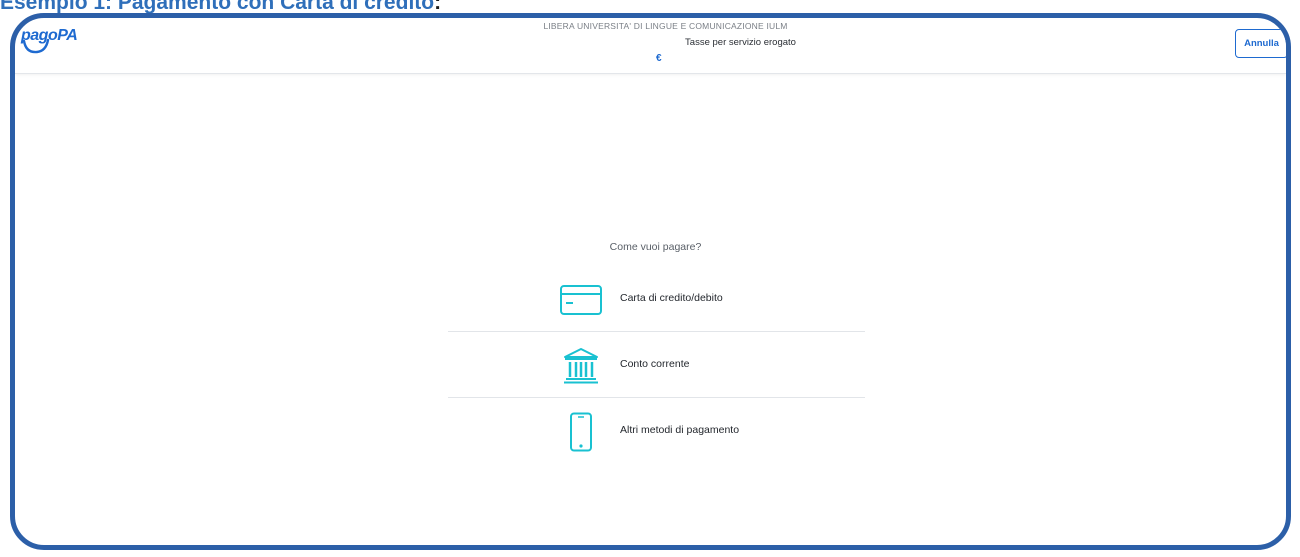 The width and height of the screenshot is (1300, 557). I want to click on document-heading-tail: :, so click(438, 7).